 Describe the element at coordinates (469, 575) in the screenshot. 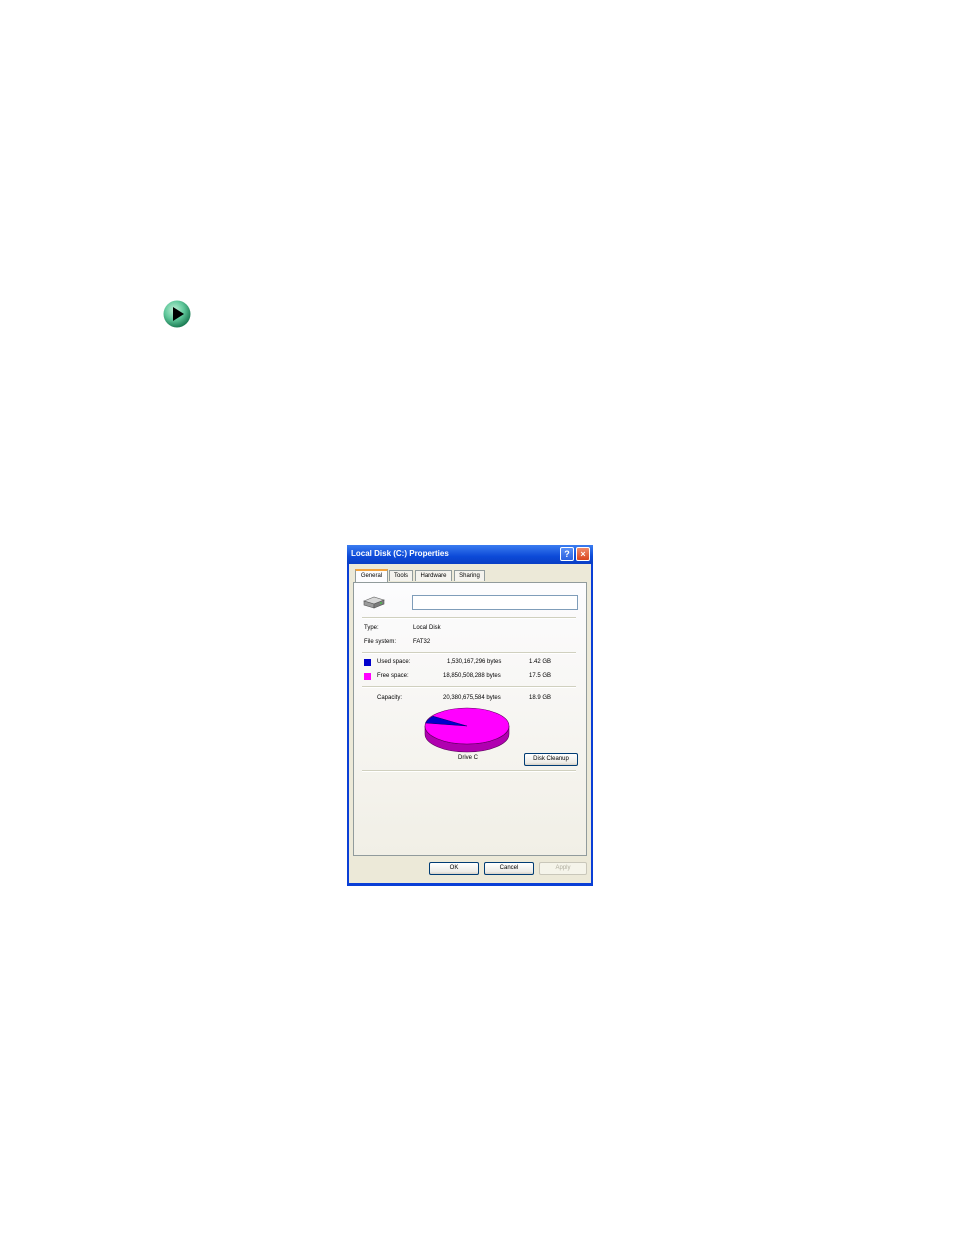

I see `tab-sharing: Sharing` at that location.